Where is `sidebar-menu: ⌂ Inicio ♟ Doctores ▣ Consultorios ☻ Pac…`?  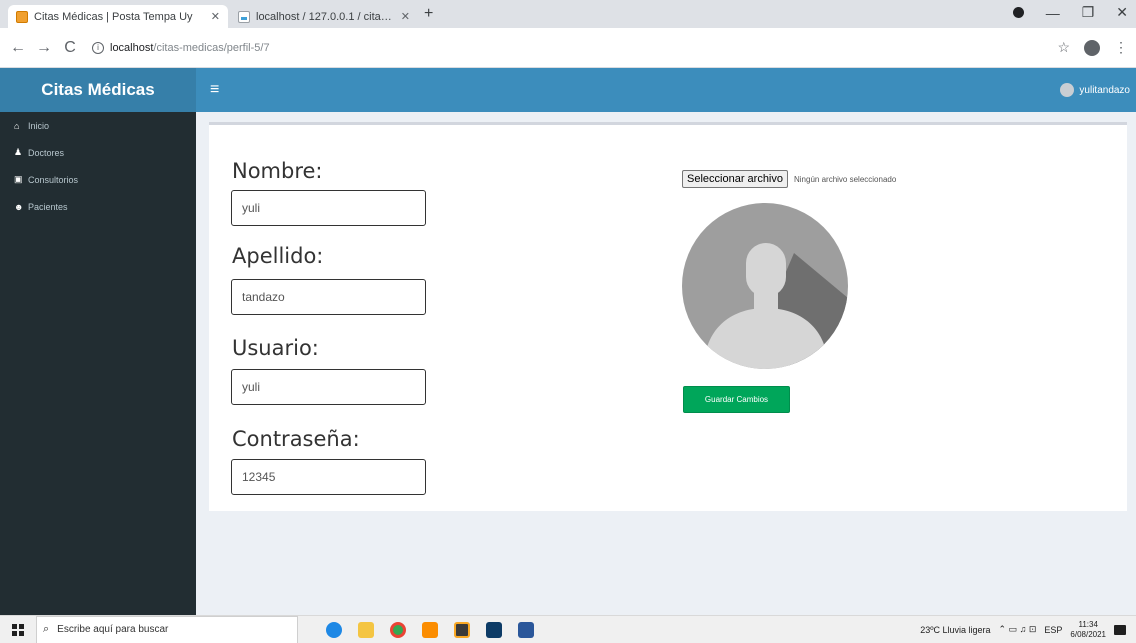 sidebar-menu: ⌂ Inicio ♟ Doctores ▣ Consultorios ☻ Pac… is located at coordinates (98, 166).